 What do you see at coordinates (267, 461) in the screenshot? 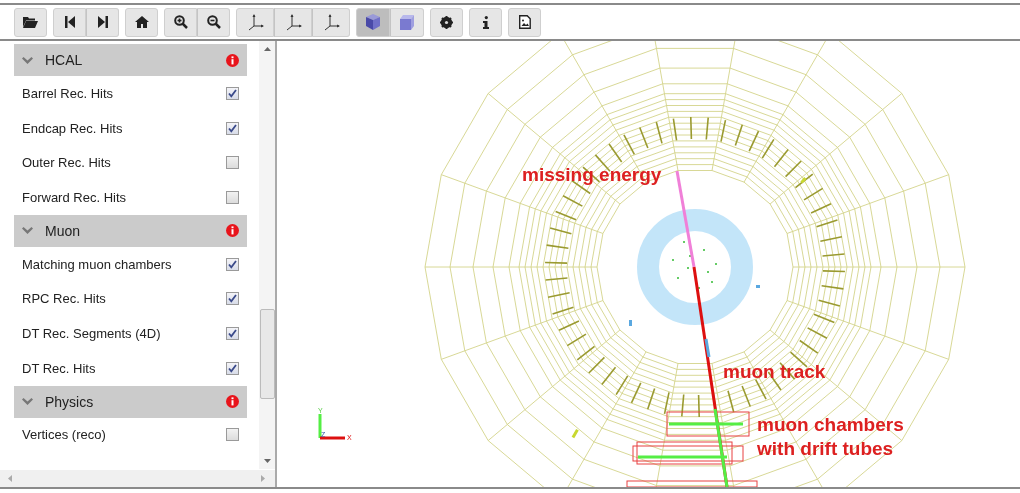
I see `scroll-down-icon` at bounding box center [267, 461].